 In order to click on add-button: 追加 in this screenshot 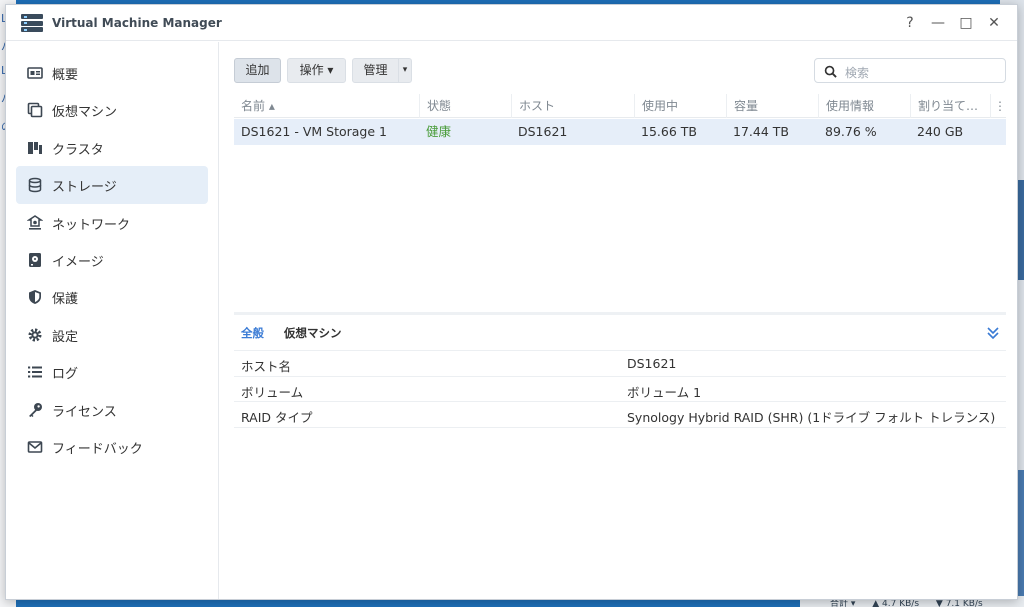, I will do `click(257, 70)`.